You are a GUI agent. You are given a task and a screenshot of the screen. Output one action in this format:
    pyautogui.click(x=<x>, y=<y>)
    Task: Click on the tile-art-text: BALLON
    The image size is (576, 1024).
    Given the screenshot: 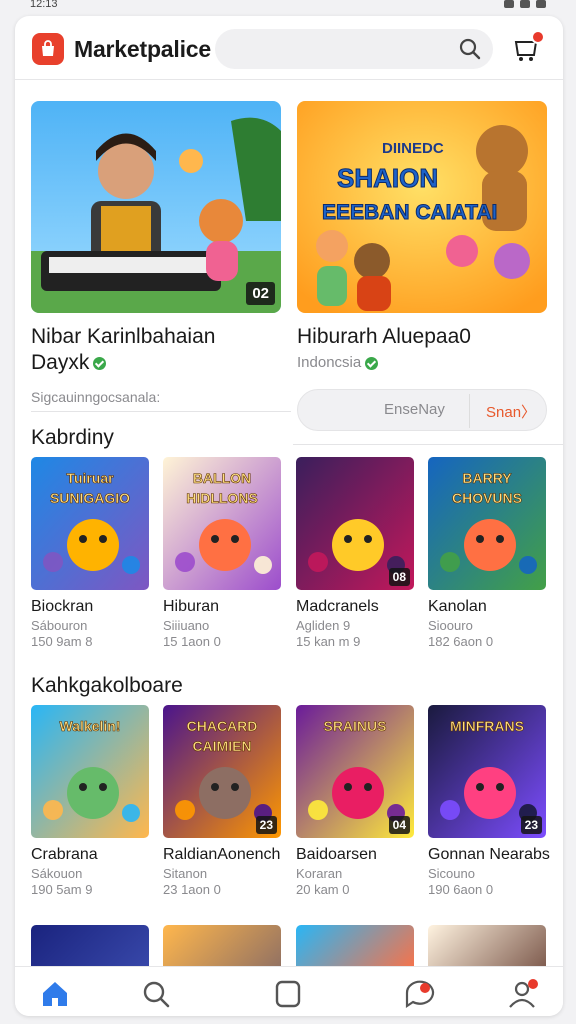 What is the action you would take?
    pyautogui.click(x=222, y=478)
    